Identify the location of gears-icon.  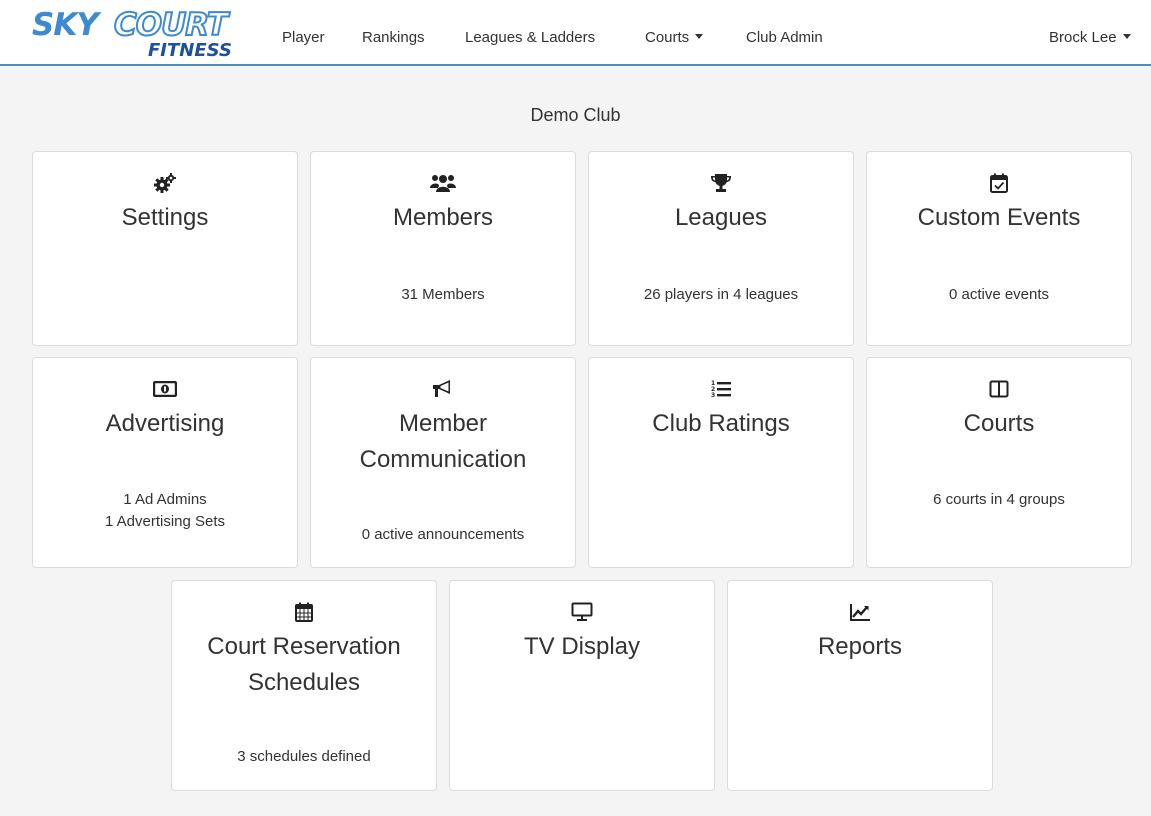
(165, 183).